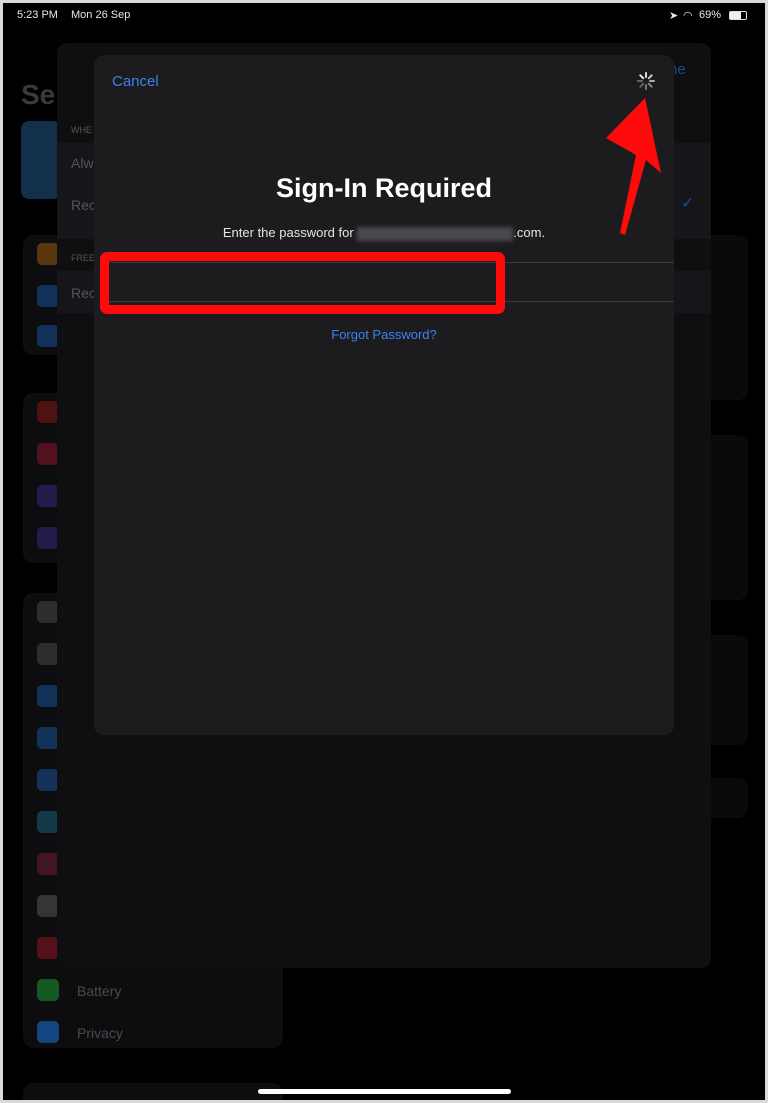  I want to click on bluetooth-icon, so click(48, 336).